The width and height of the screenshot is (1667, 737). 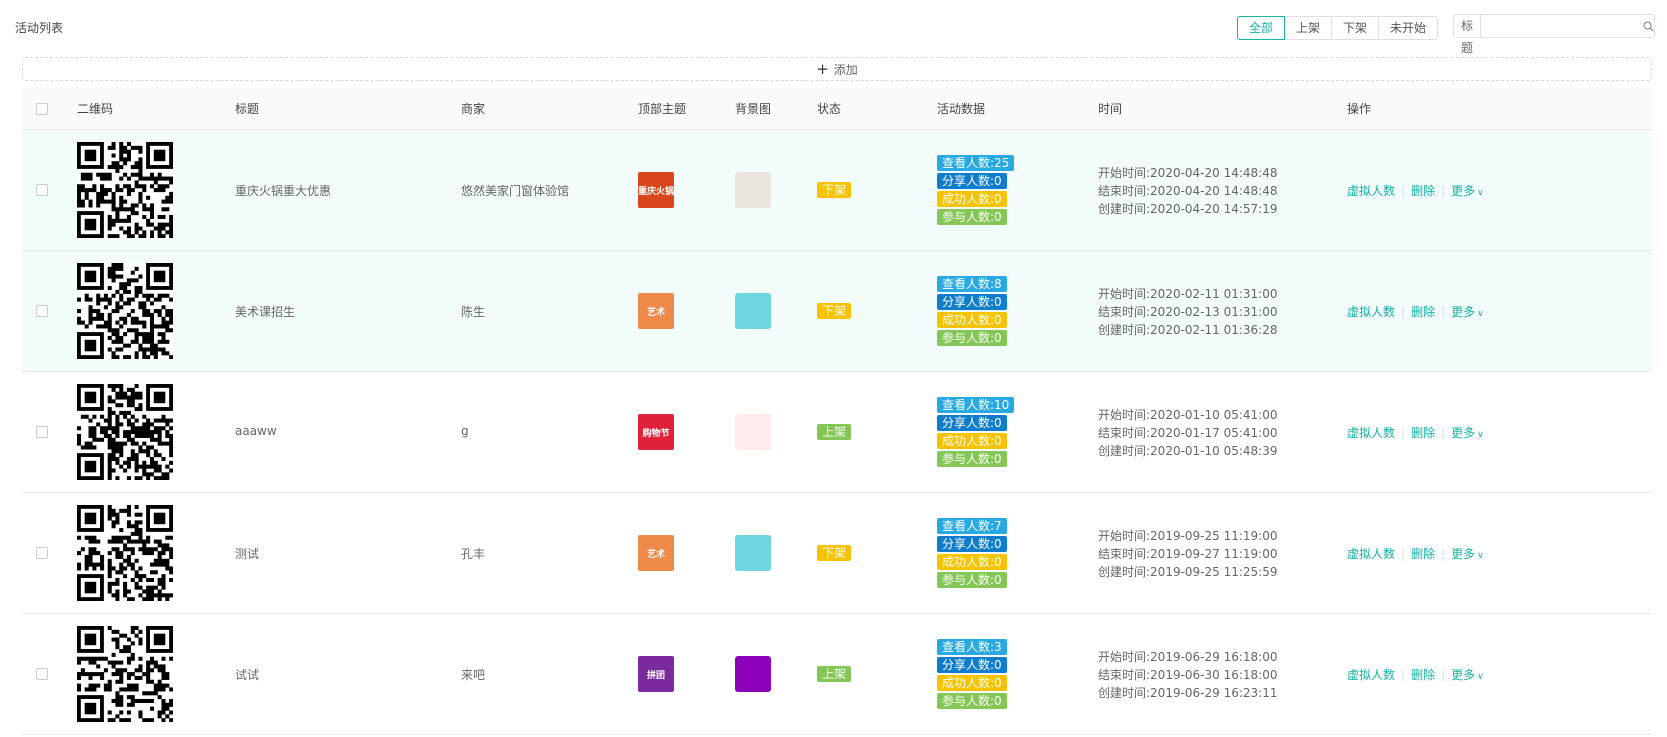 What do you see at coordinates (1562, 26) in the screenshot?
I see `search-input` at bounding box center [1562, 26].